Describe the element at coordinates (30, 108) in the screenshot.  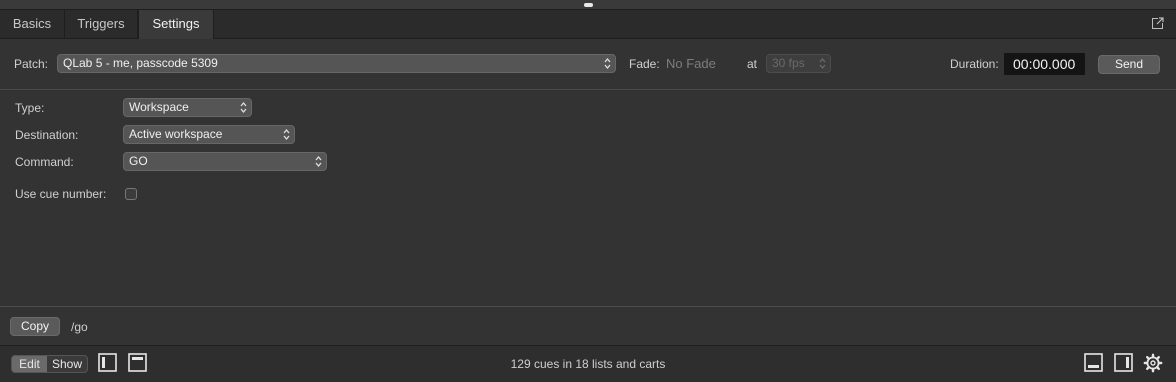
I see `type-label: Type:` at that location.